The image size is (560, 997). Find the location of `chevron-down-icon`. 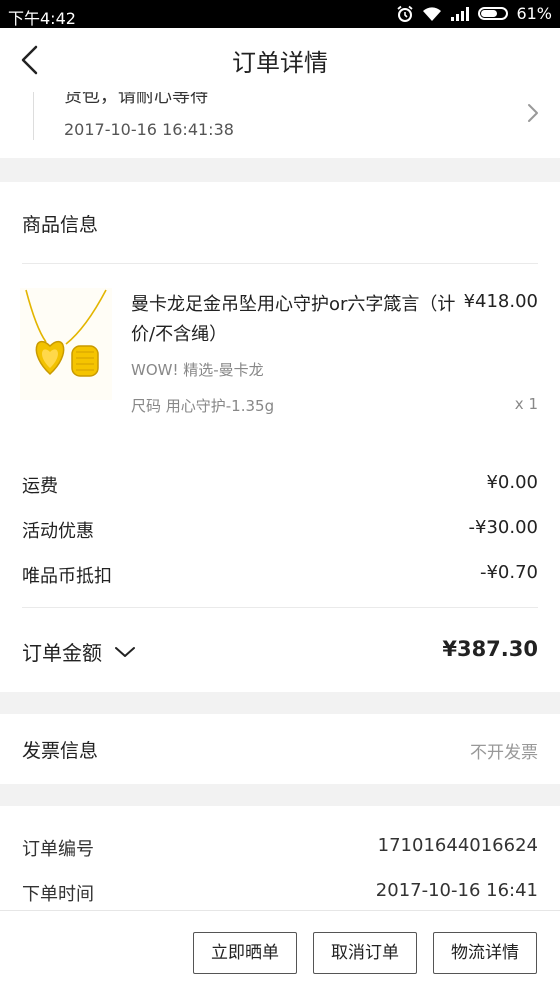

chevron-down-icon is located at coordinates (125, 651).